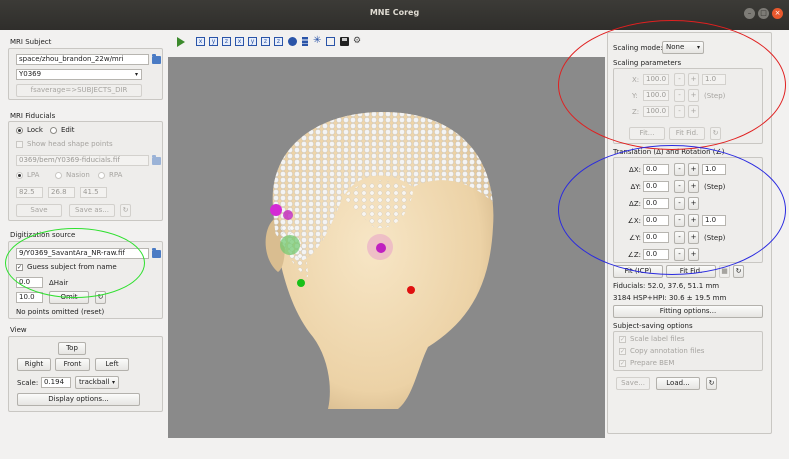 This screenshot has height=459, width=789. Describe the element at coordinates (679, 95) in the screenshot. I see `scale-y-minus: -` at that location.